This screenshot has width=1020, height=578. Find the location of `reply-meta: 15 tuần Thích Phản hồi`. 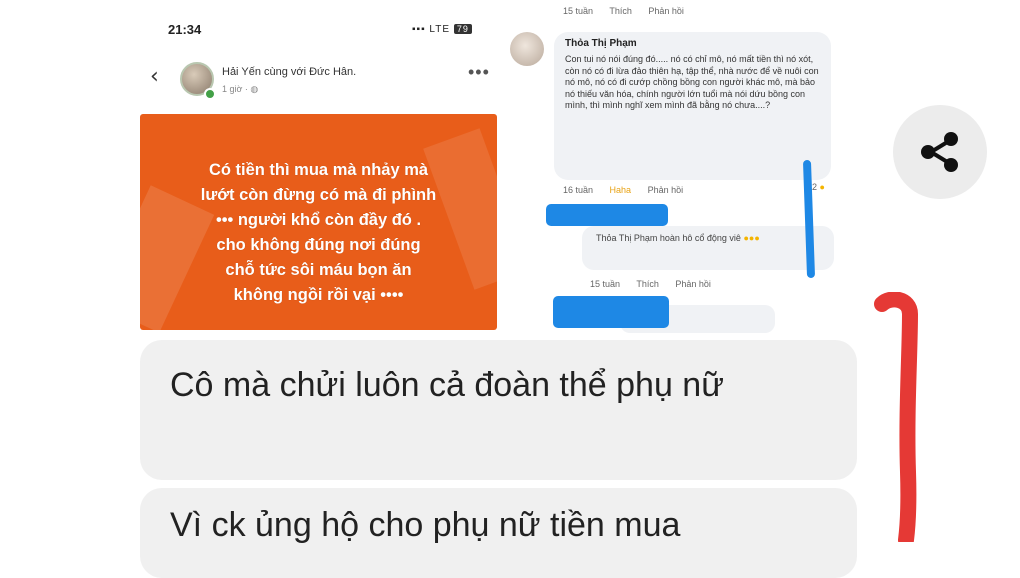

reply-meta: 15 tuần Thích Phản hồi is located at coordinates (657, 284).